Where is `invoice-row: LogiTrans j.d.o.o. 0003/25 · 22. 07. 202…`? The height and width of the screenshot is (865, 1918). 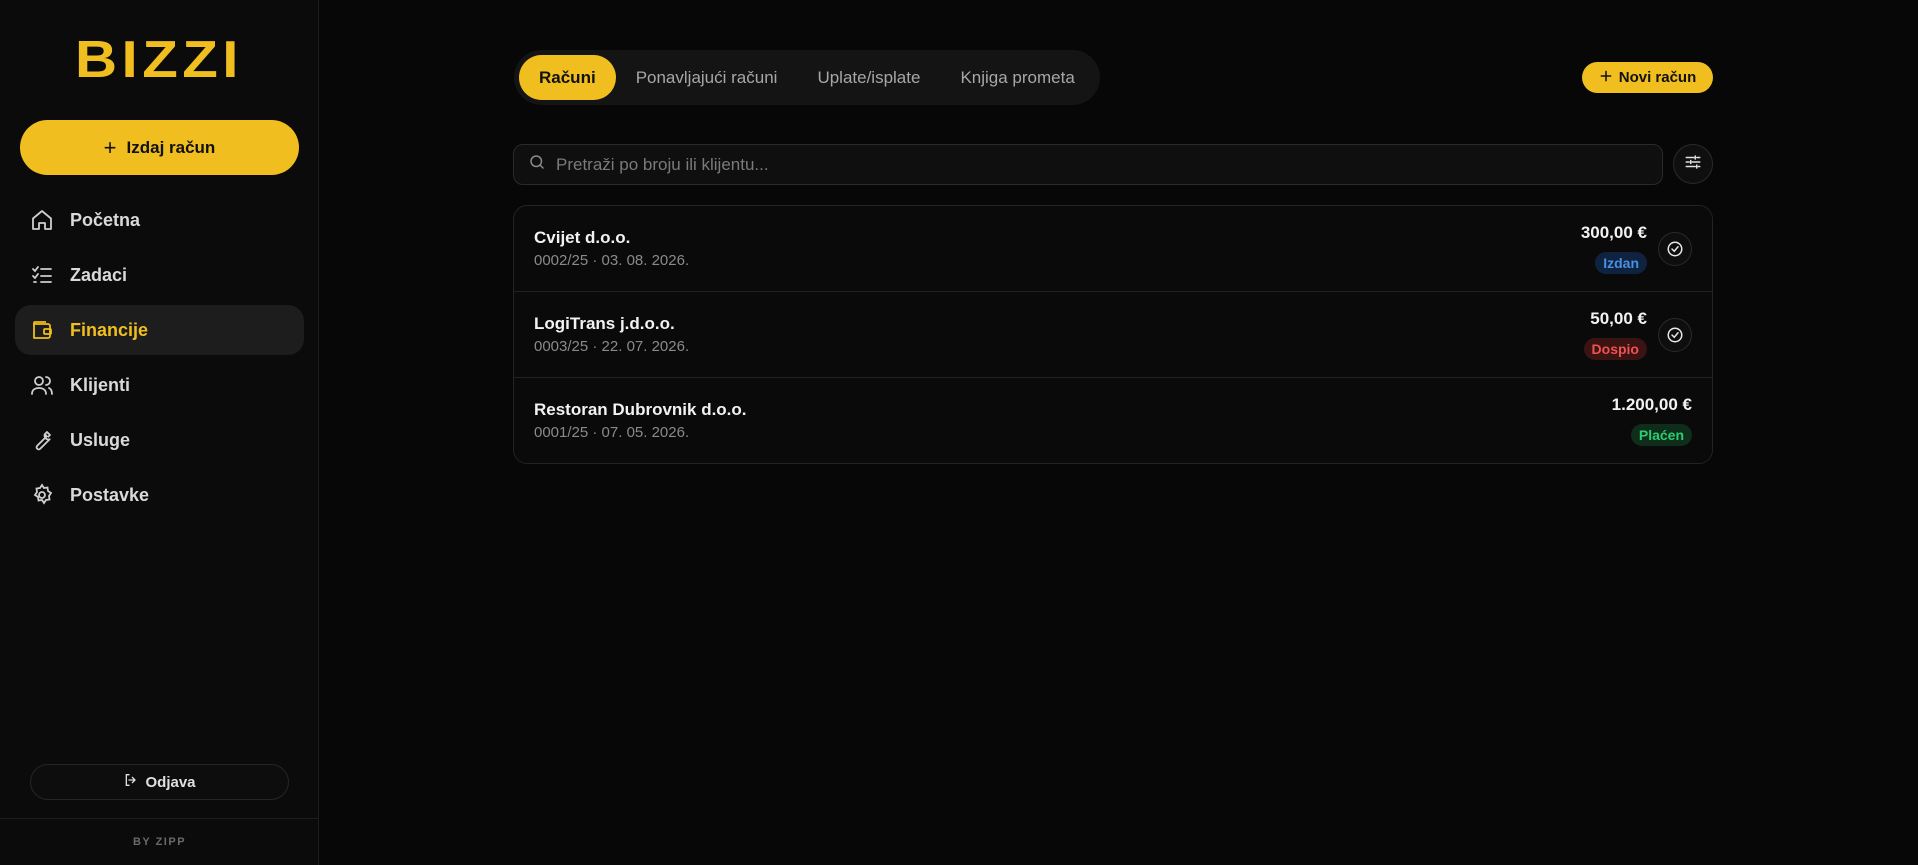 invoice-row: LogiTrans j.d.o.o. 0003/25 · 22. 07. 202… is located at coordinates (1113, 335).